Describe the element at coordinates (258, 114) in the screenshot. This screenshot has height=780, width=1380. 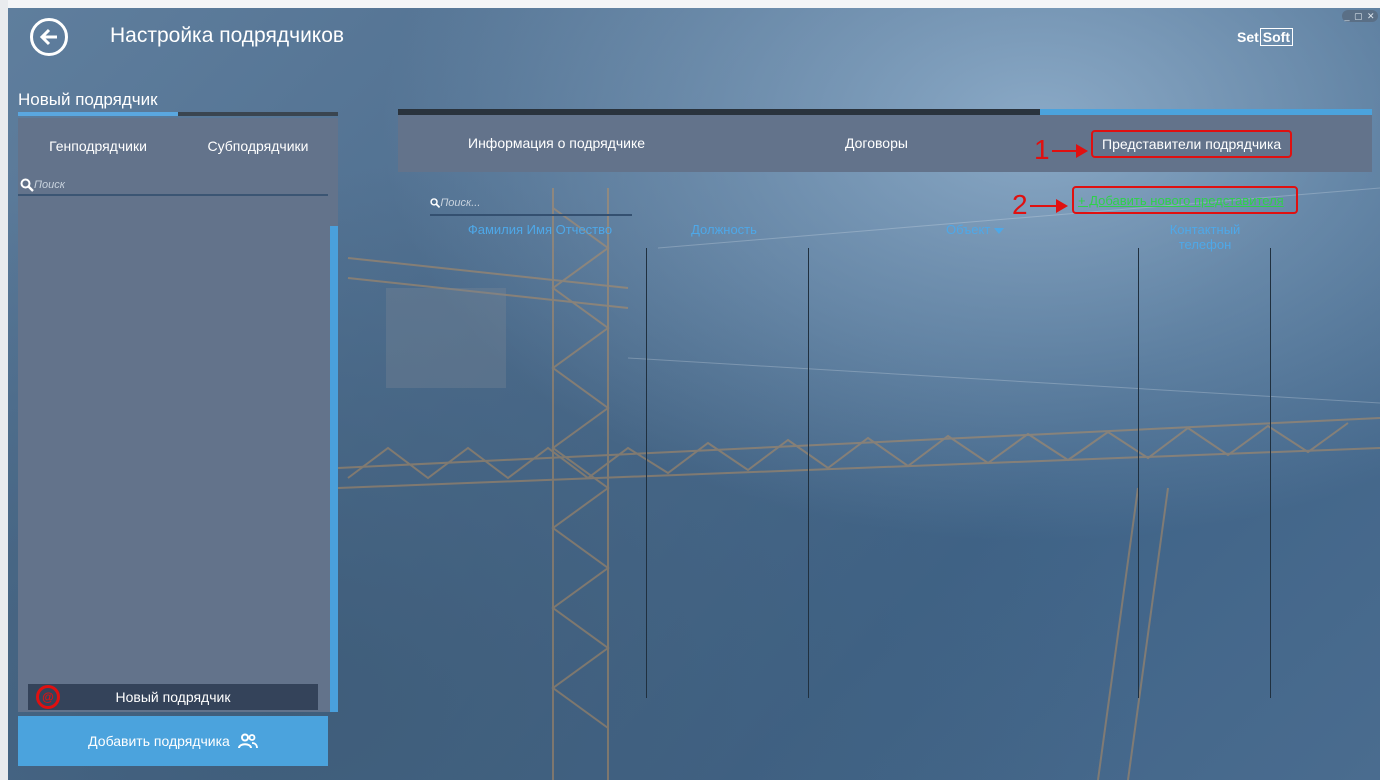
I see `section-title-underline-track` at that location.